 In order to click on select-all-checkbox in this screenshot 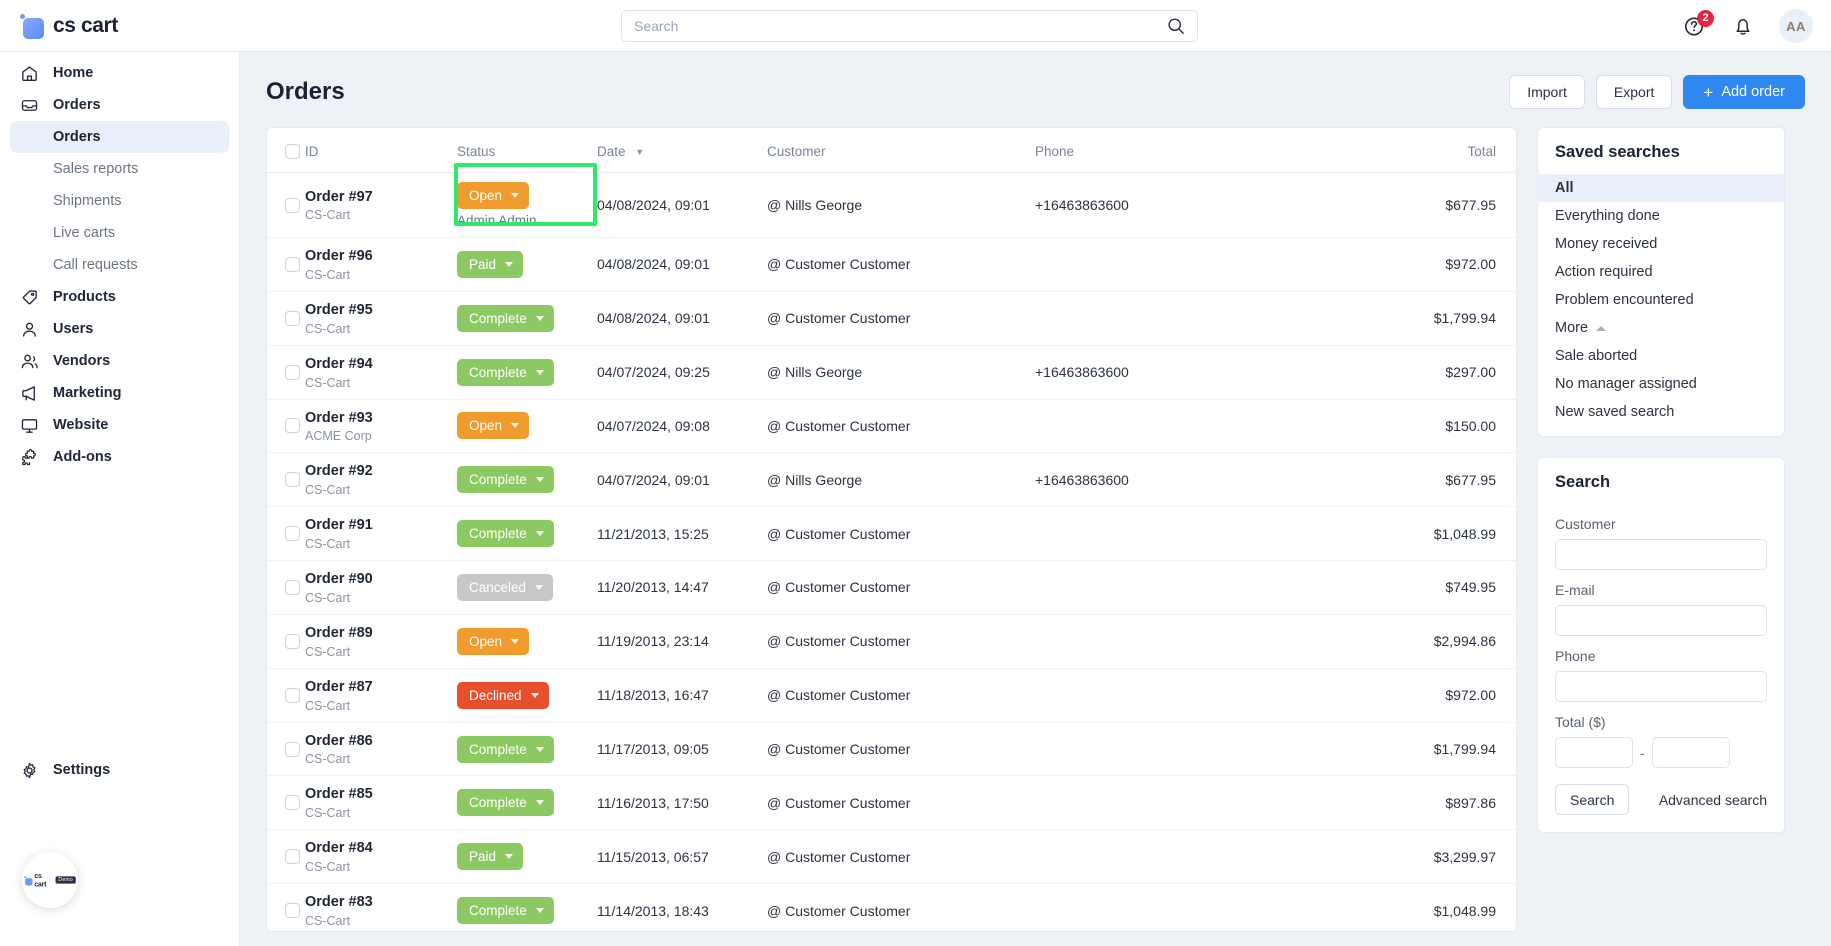, I will do `click(292, 151)`.